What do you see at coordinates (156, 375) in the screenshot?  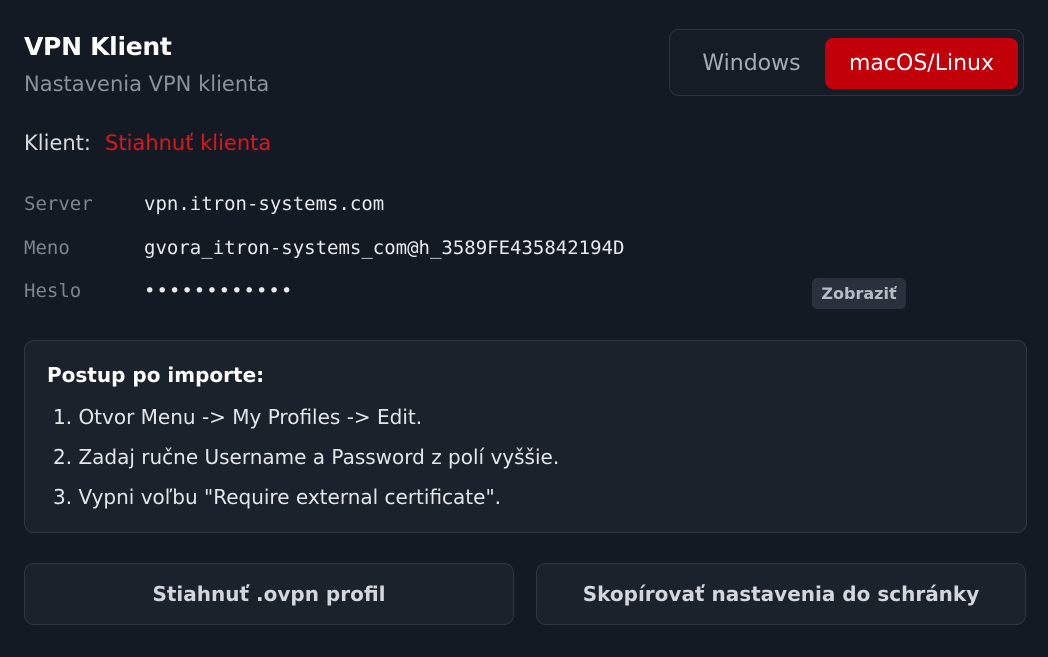 I see `instructions-title: Postup po importe:` at bounding box center [156, 375].